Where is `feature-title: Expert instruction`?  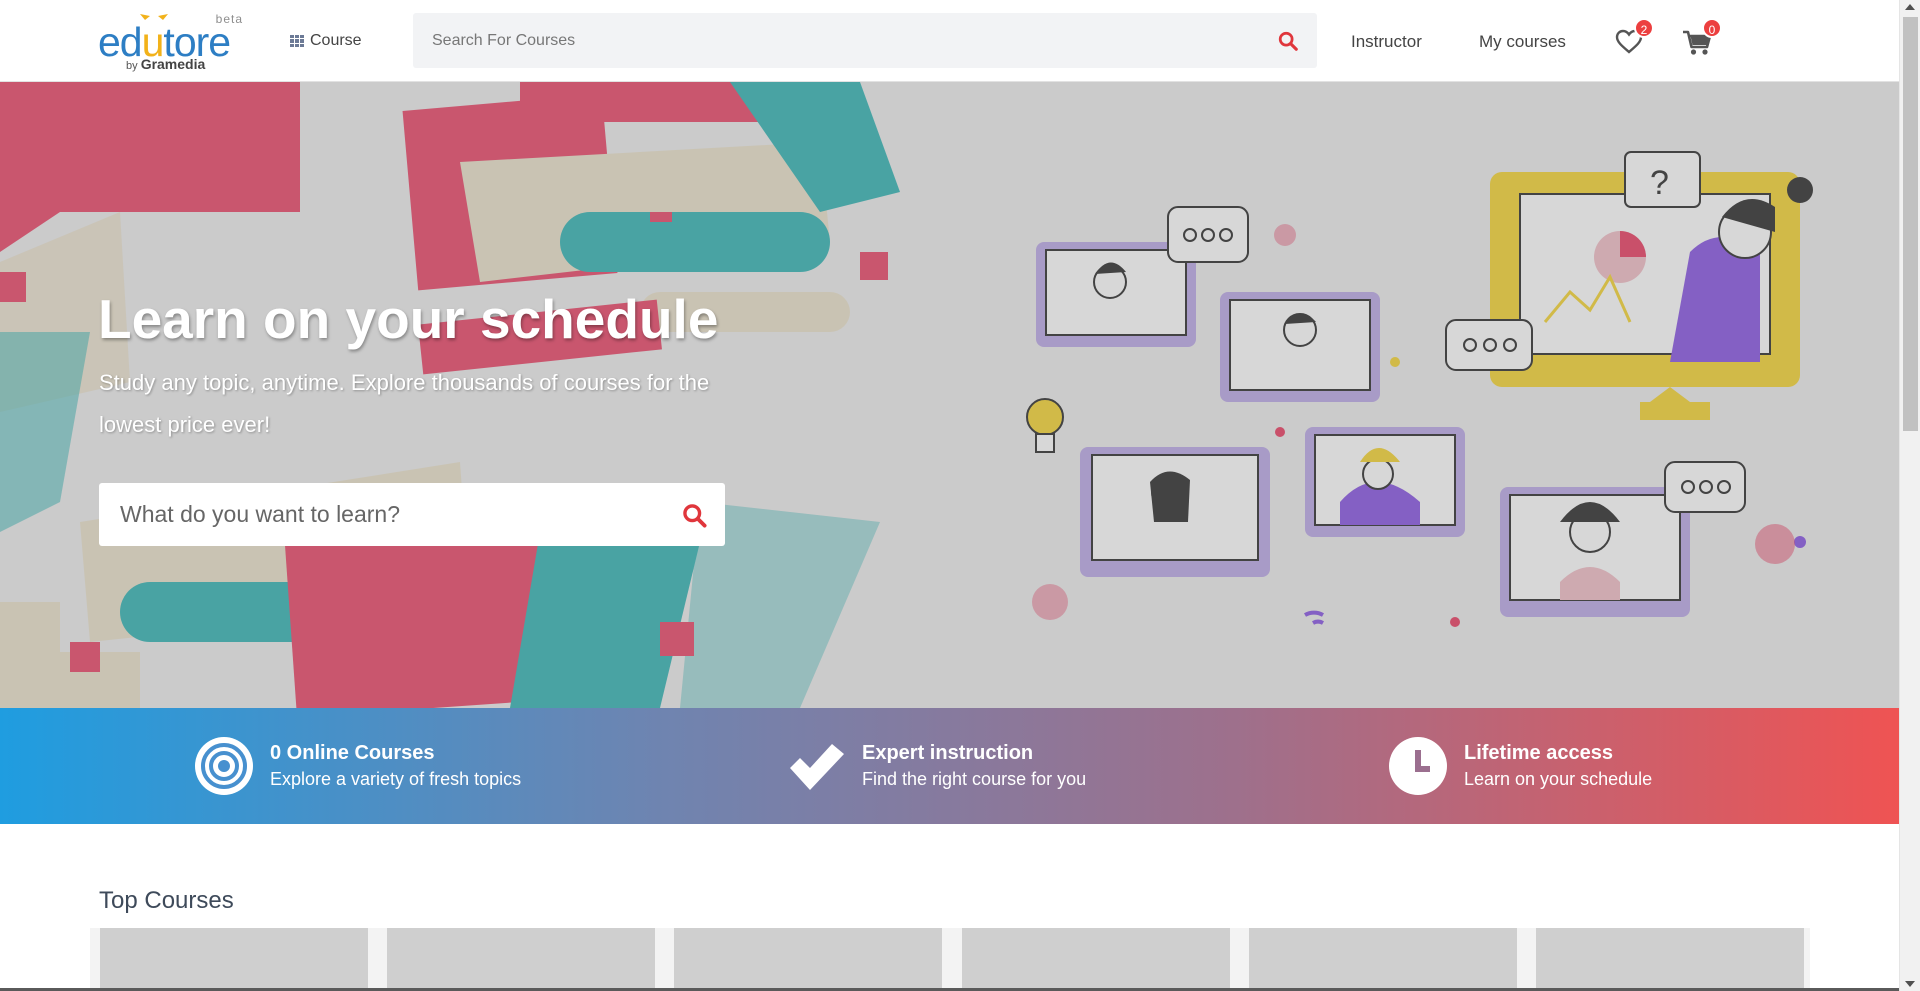
feature-title: Expert instruction is located at coordinates (948, 753).